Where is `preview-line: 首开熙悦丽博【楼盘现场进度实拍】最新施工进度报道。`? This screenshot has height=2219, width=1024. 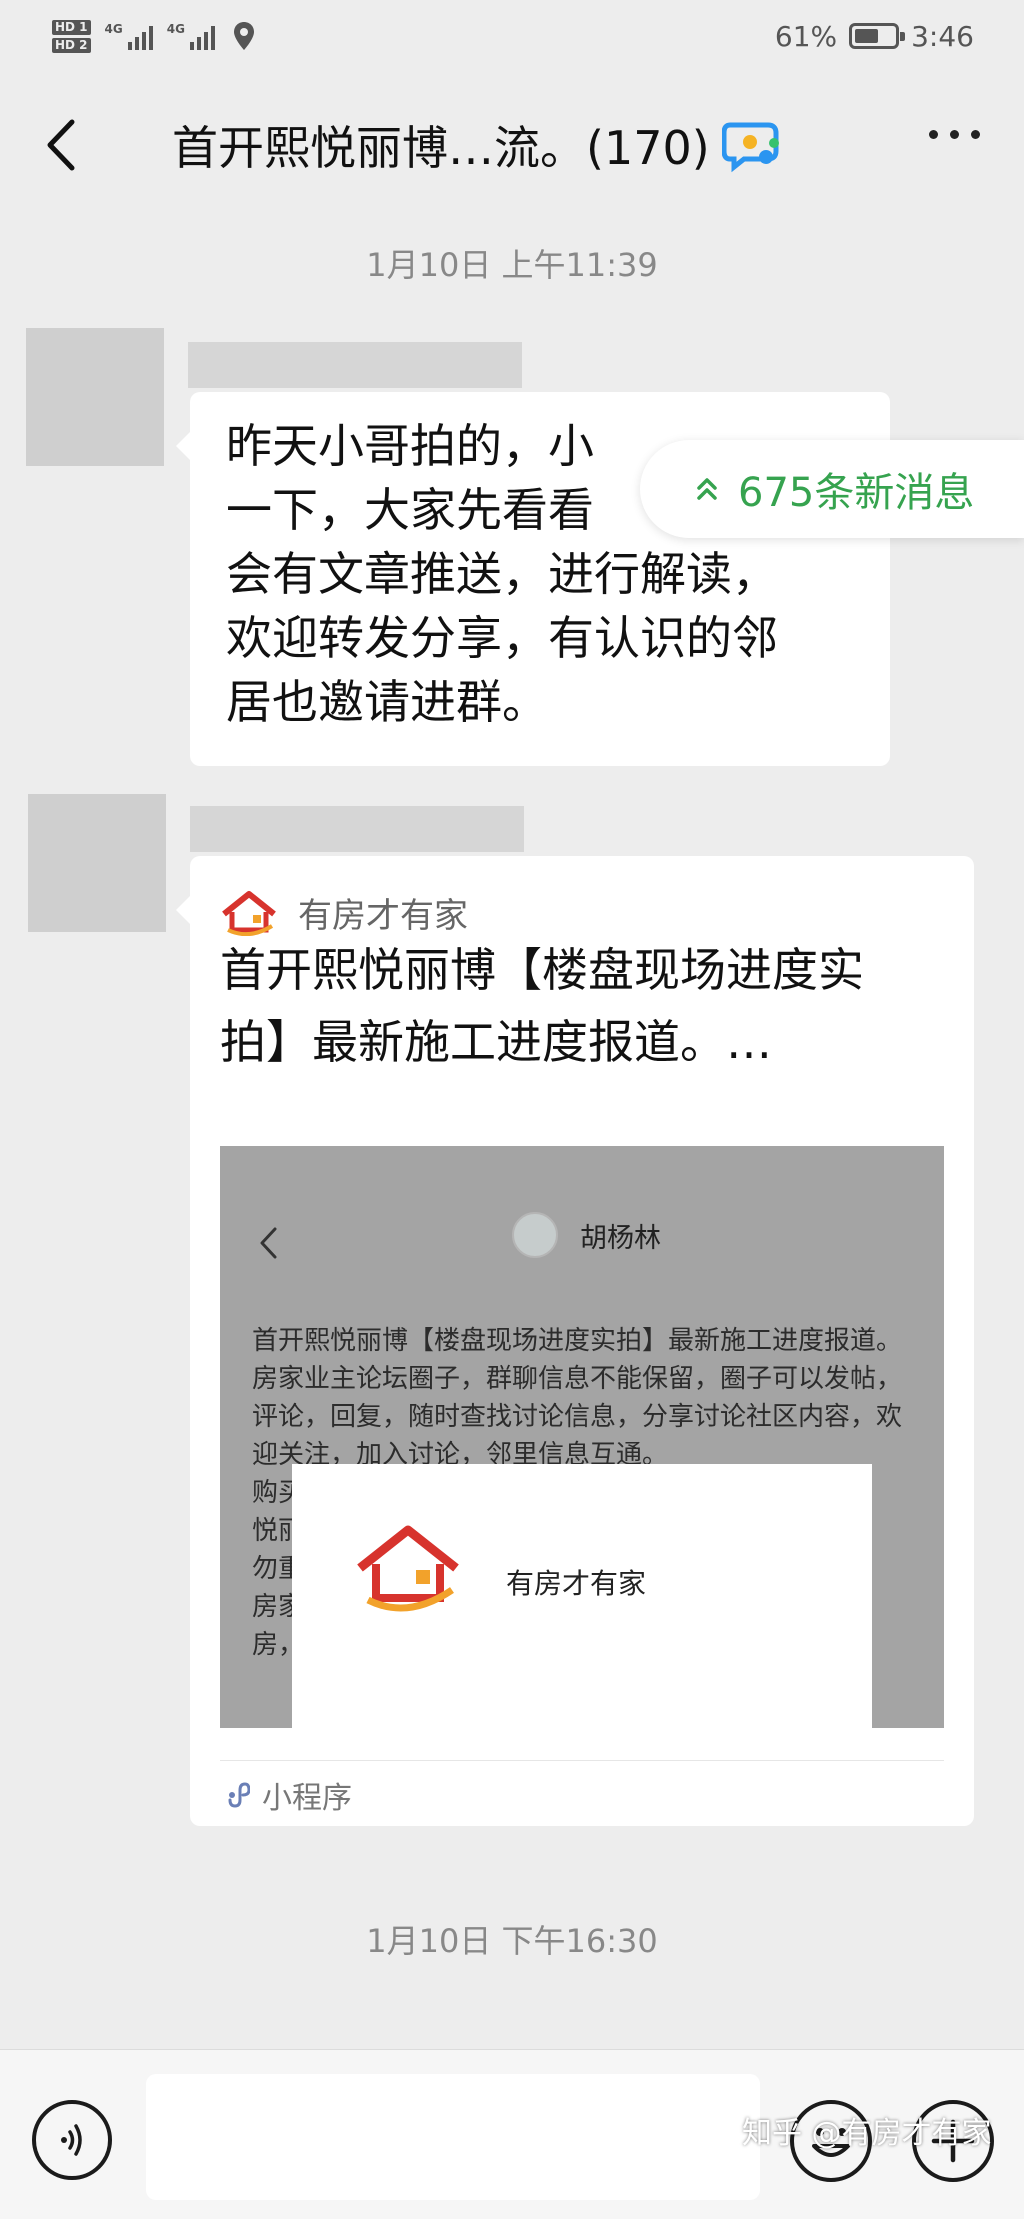
preview-line: 首开熙悦丽博【楼盘现场进度实拍】最新施工进度报道。 is located at coordinates (577, 1341).